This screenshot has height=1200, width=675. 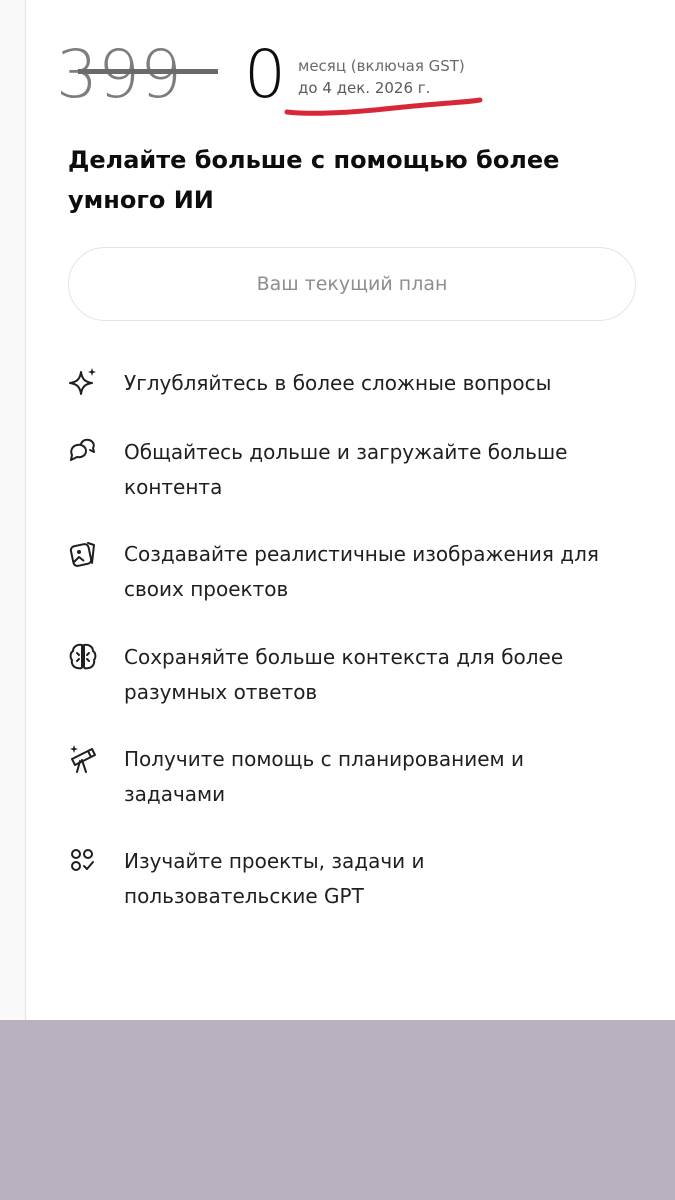 What do you see at coordinates (265, 74) in the screenshot?
I see `new-price: 0` at bounding box center [265, 74].